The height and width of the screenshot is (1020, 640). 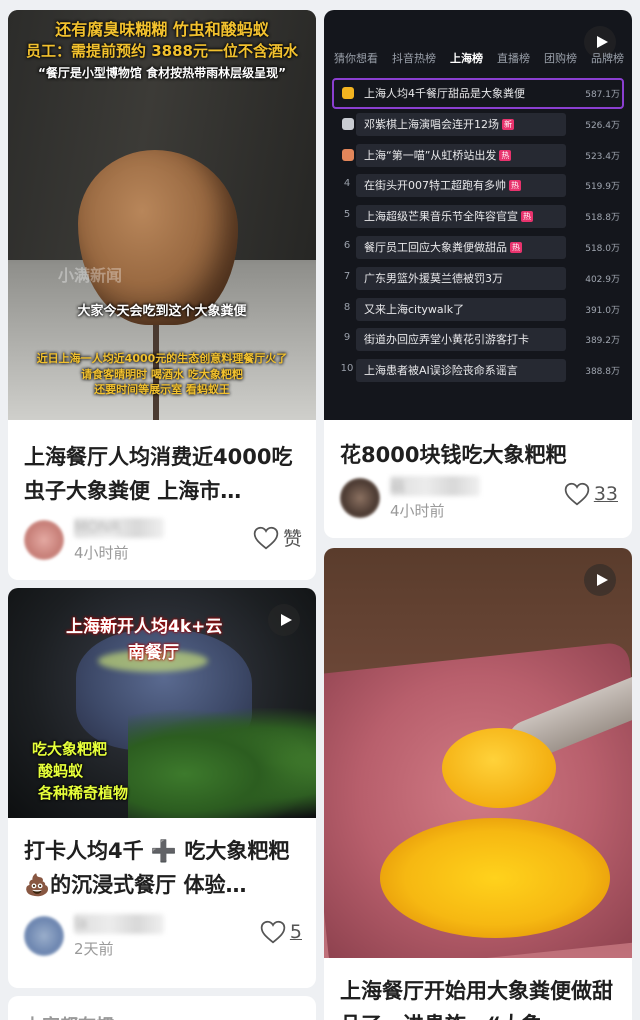 I want to click on overlay-caption: 大家今天会吃到这个大象粪便, so click(x=162, y=311).